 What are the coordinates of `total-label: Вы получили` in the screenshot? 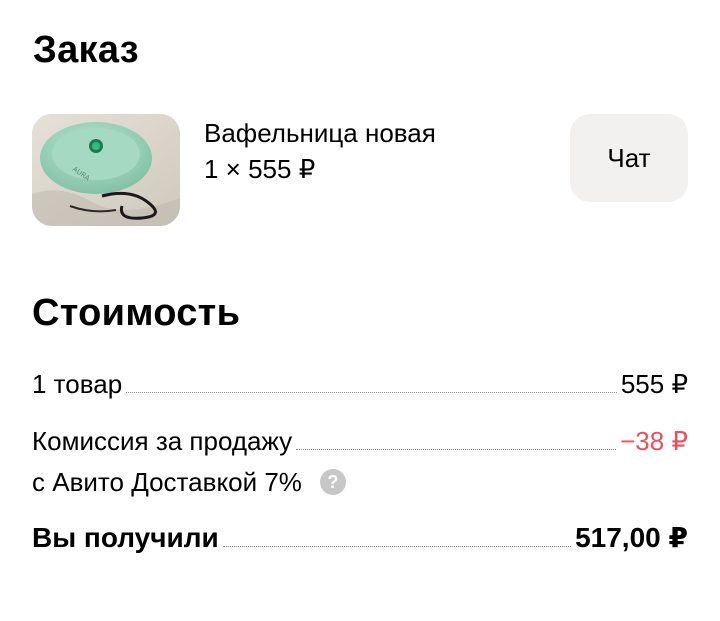 It's located at (125, 537).